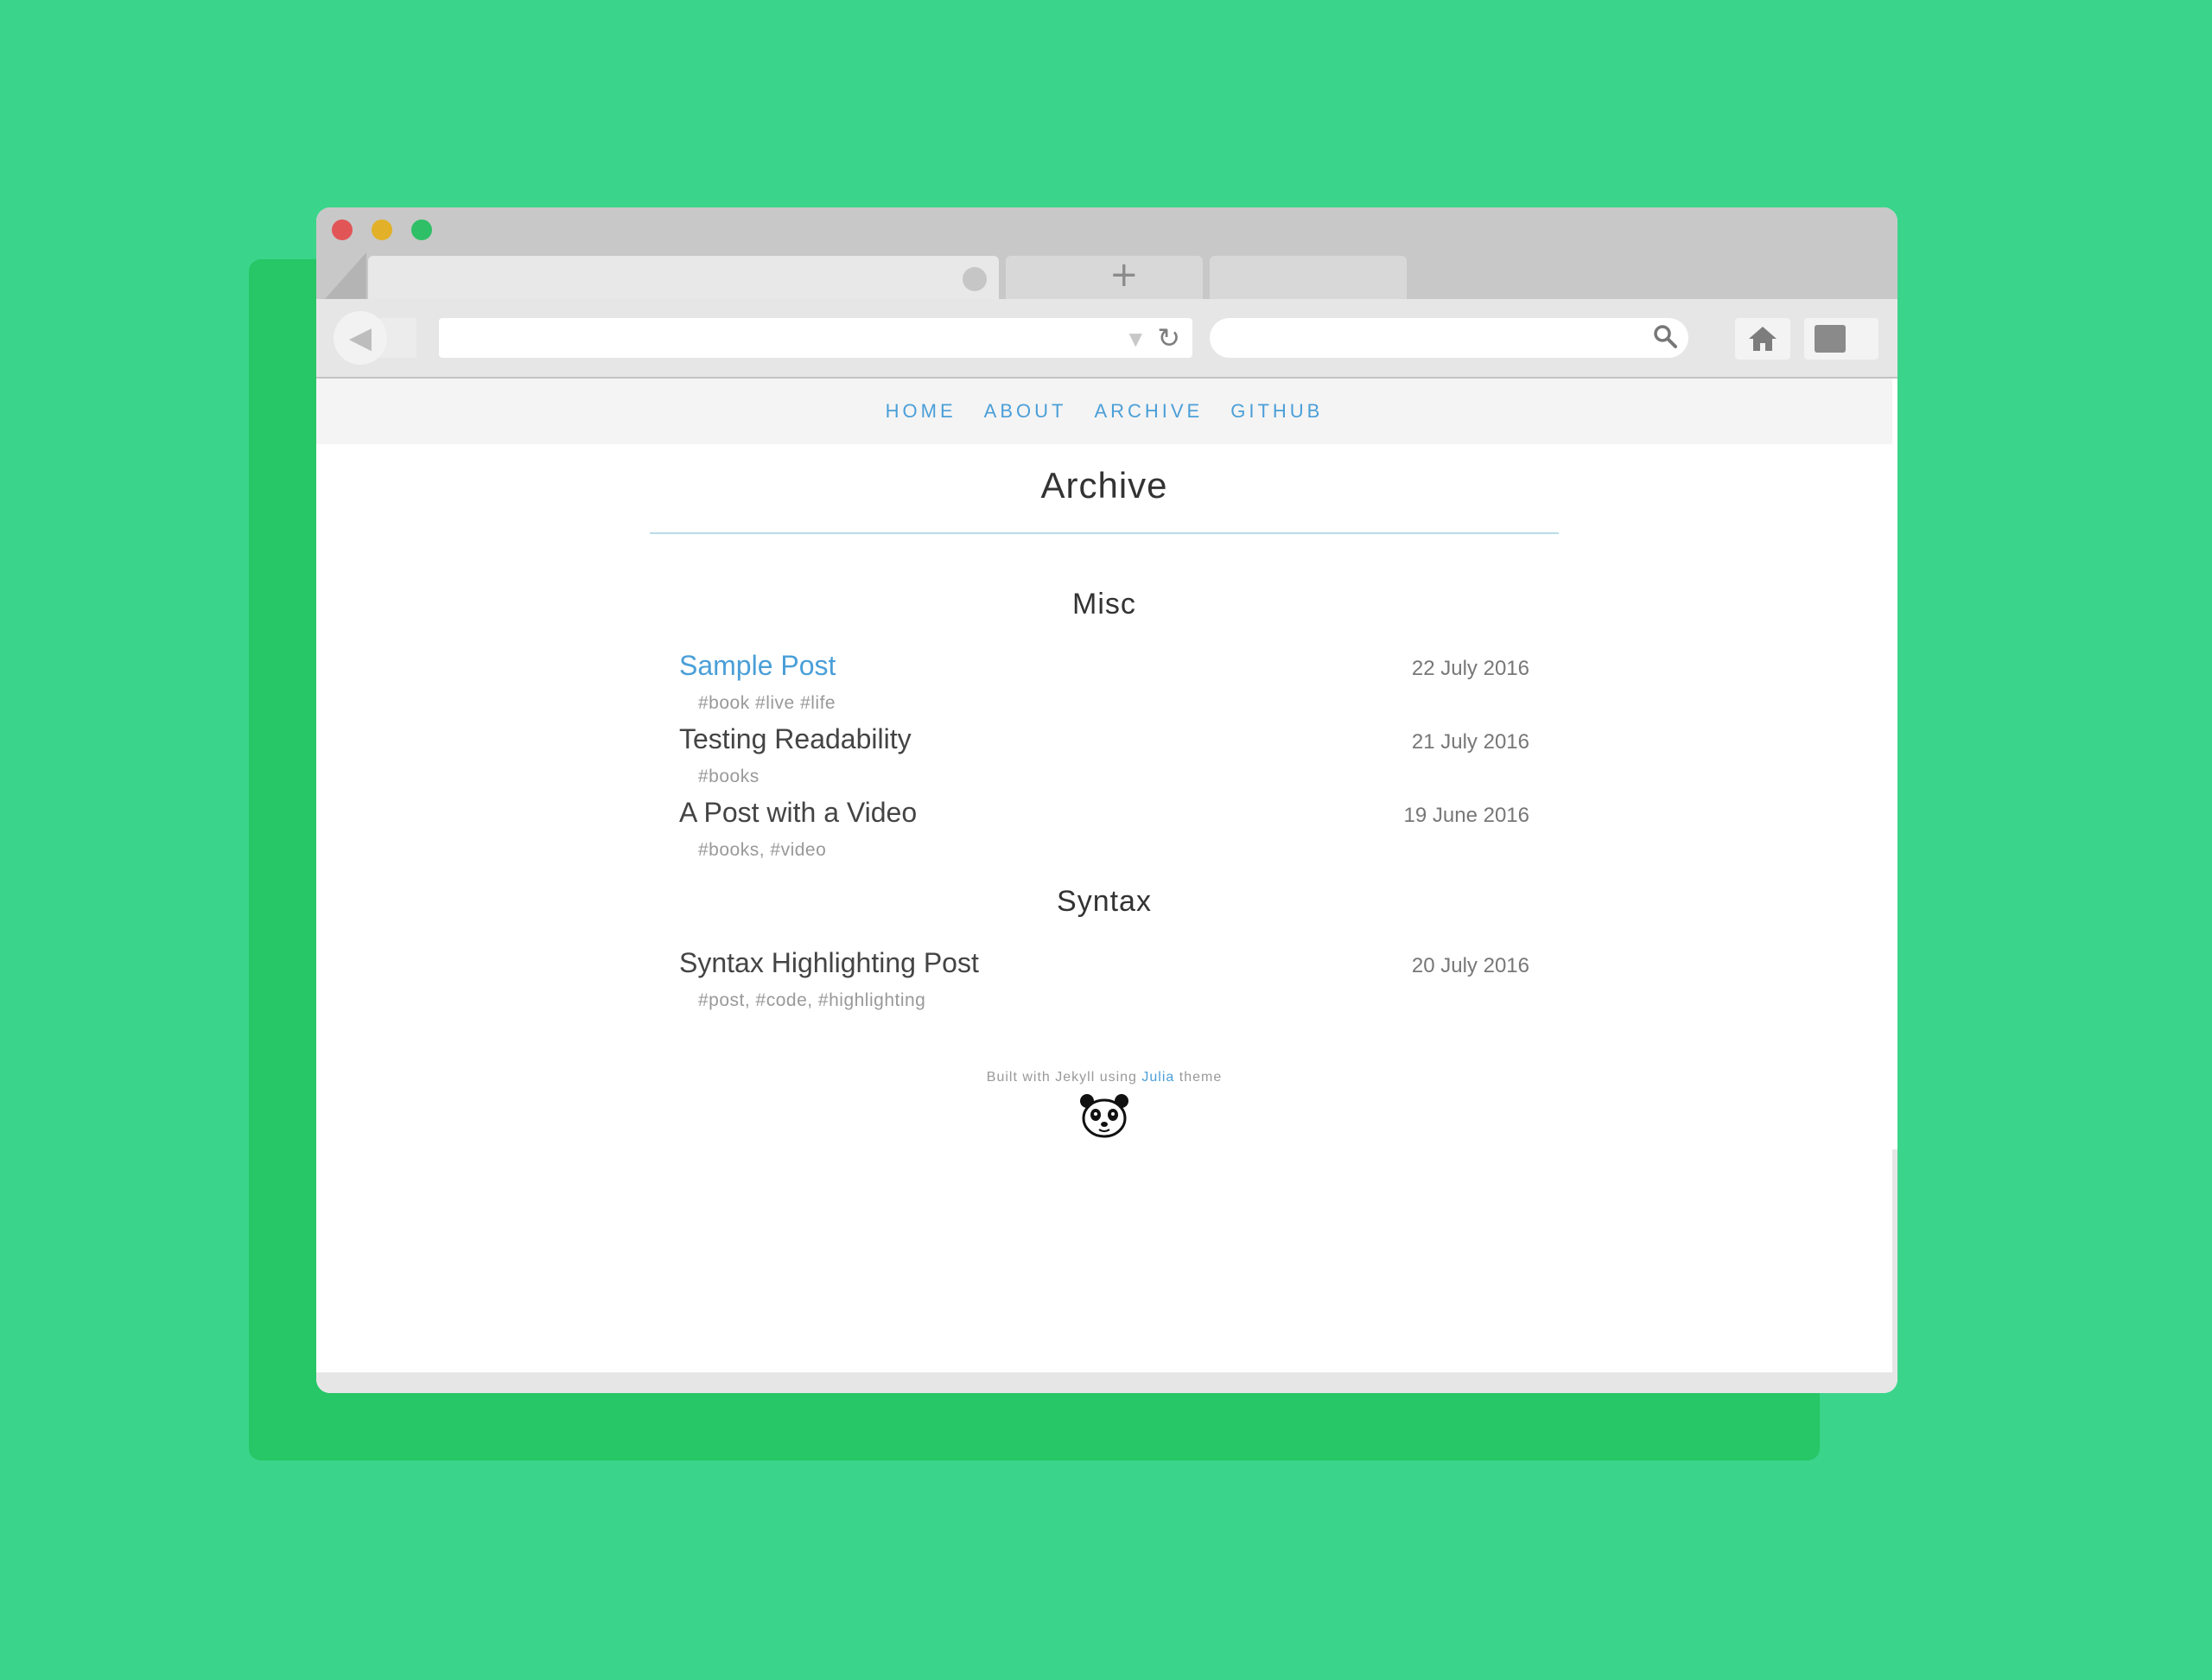 Image resolution: width=2212 pixels, height=1680 pixels. Describe the element at coordinates (1894, 1261) in the screenshot. I see `scrollbar-edge` at that location.